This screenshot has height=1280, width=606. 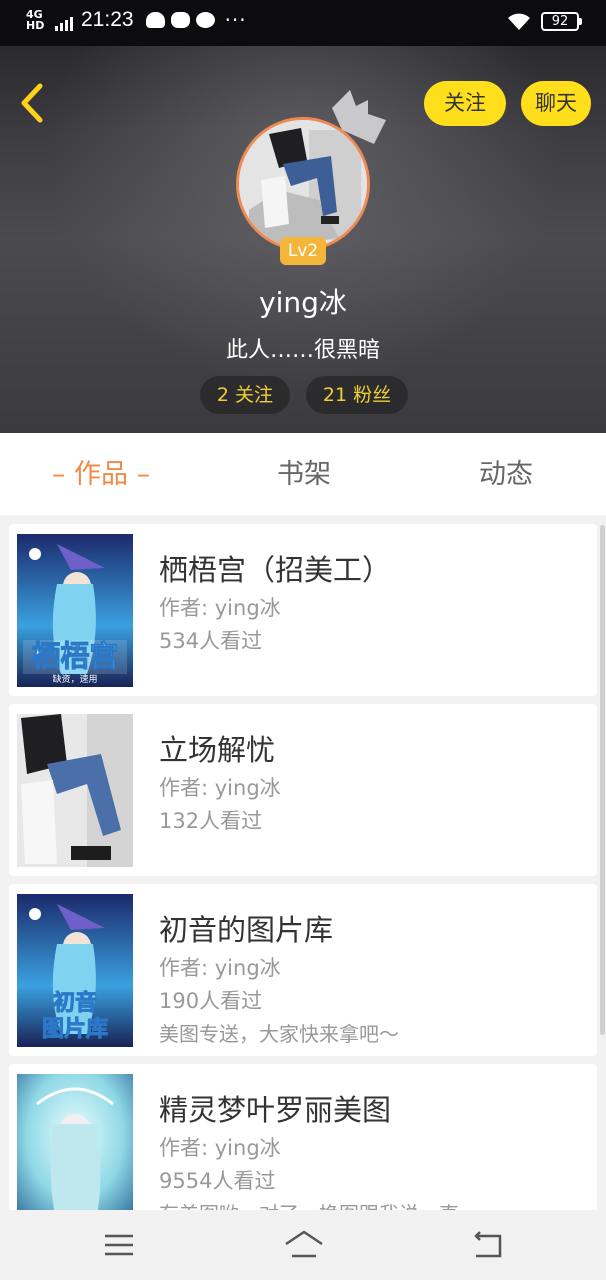 What do you see at coordinates (217, 1181) in the screenshot?
I see `work-views: 9554人看过` at bounding box center [217, 1181].